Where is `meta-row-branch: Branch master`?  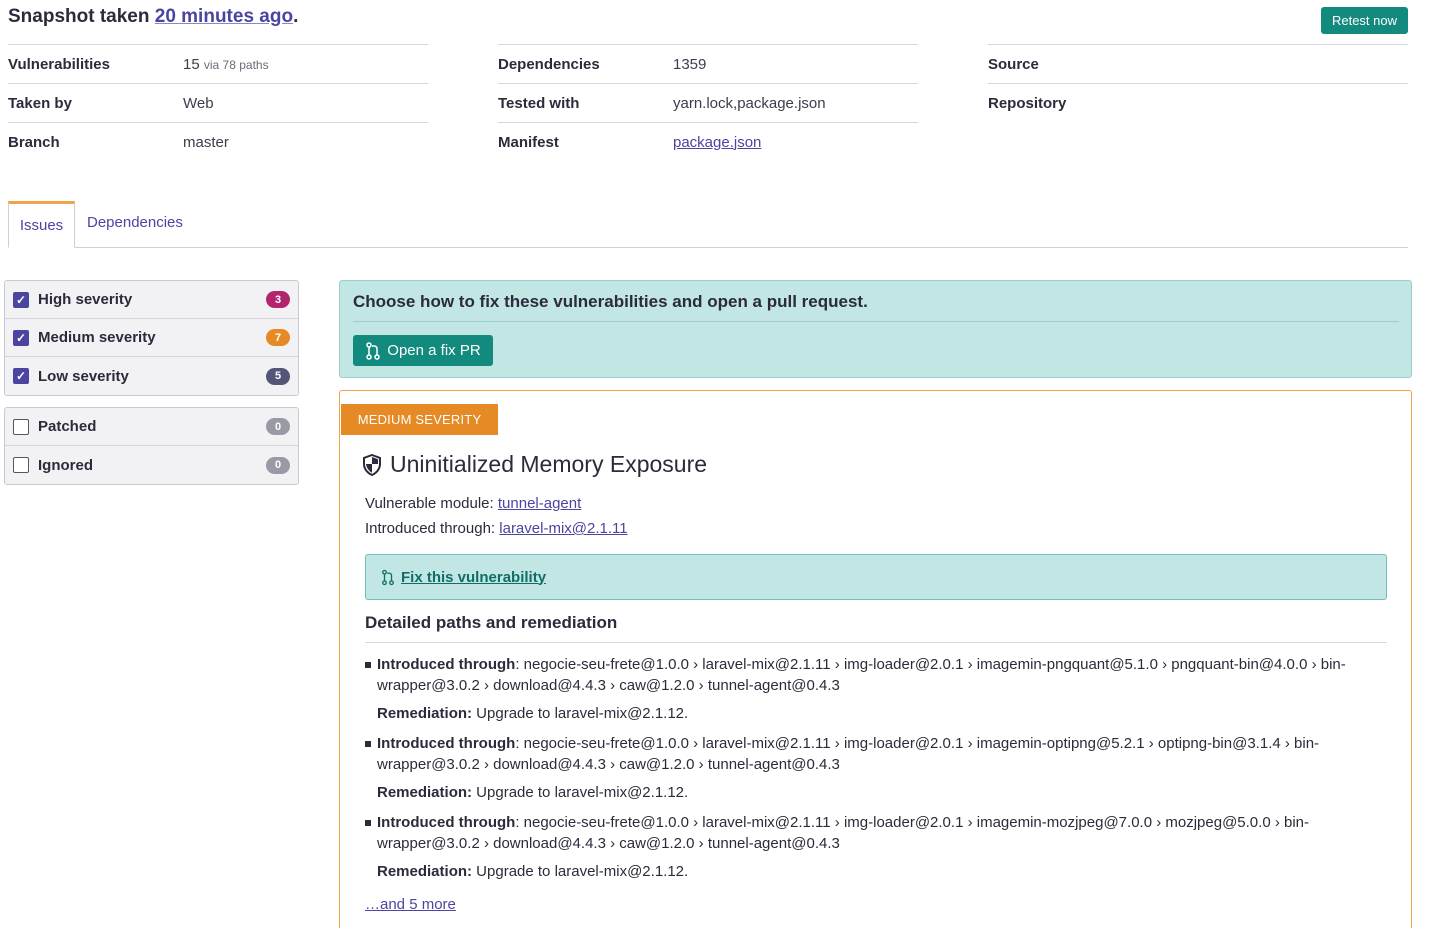
meta-row-branch: Branch master is located at coordinates (218, 141).